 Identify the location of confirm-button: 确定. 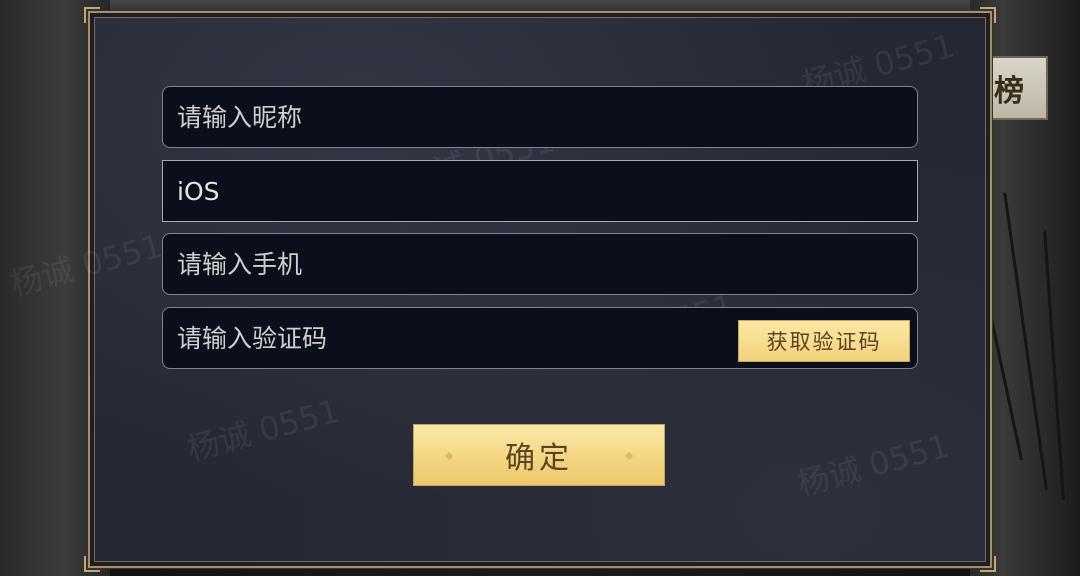
(539, 455).